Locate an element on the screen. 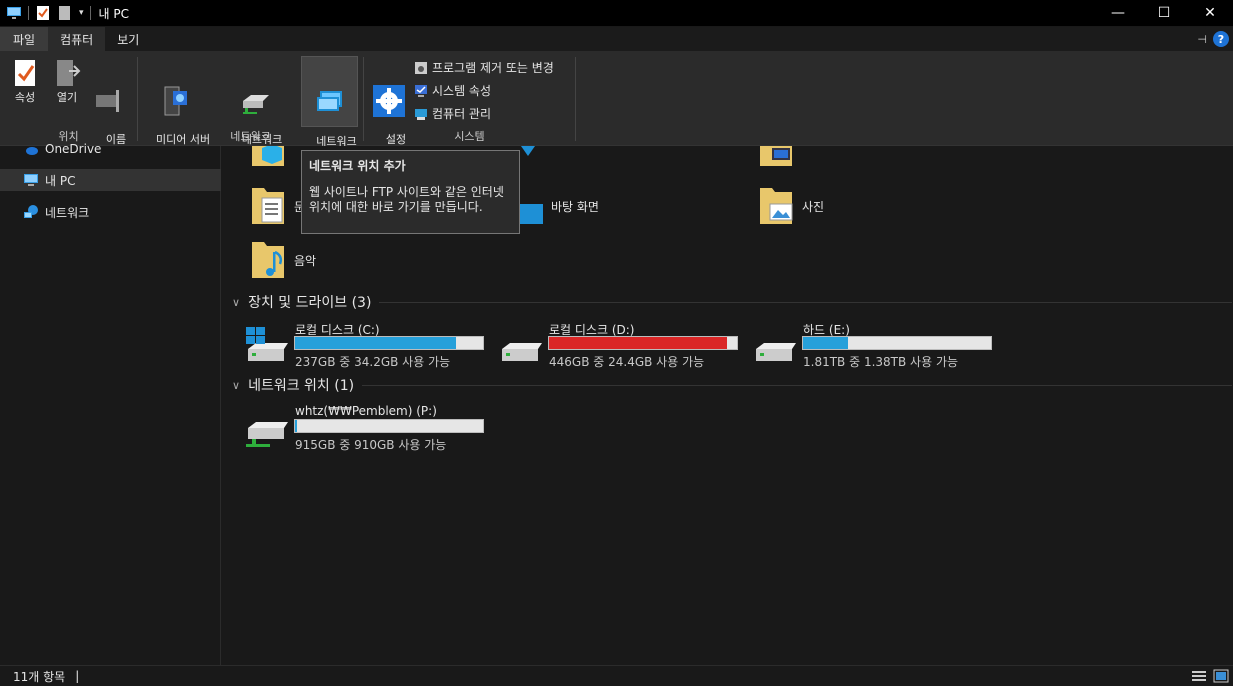 Image resolution: width=1233 pixels, height=686 pixels. folder-label: 음악 is located at coordinates (305, 260).